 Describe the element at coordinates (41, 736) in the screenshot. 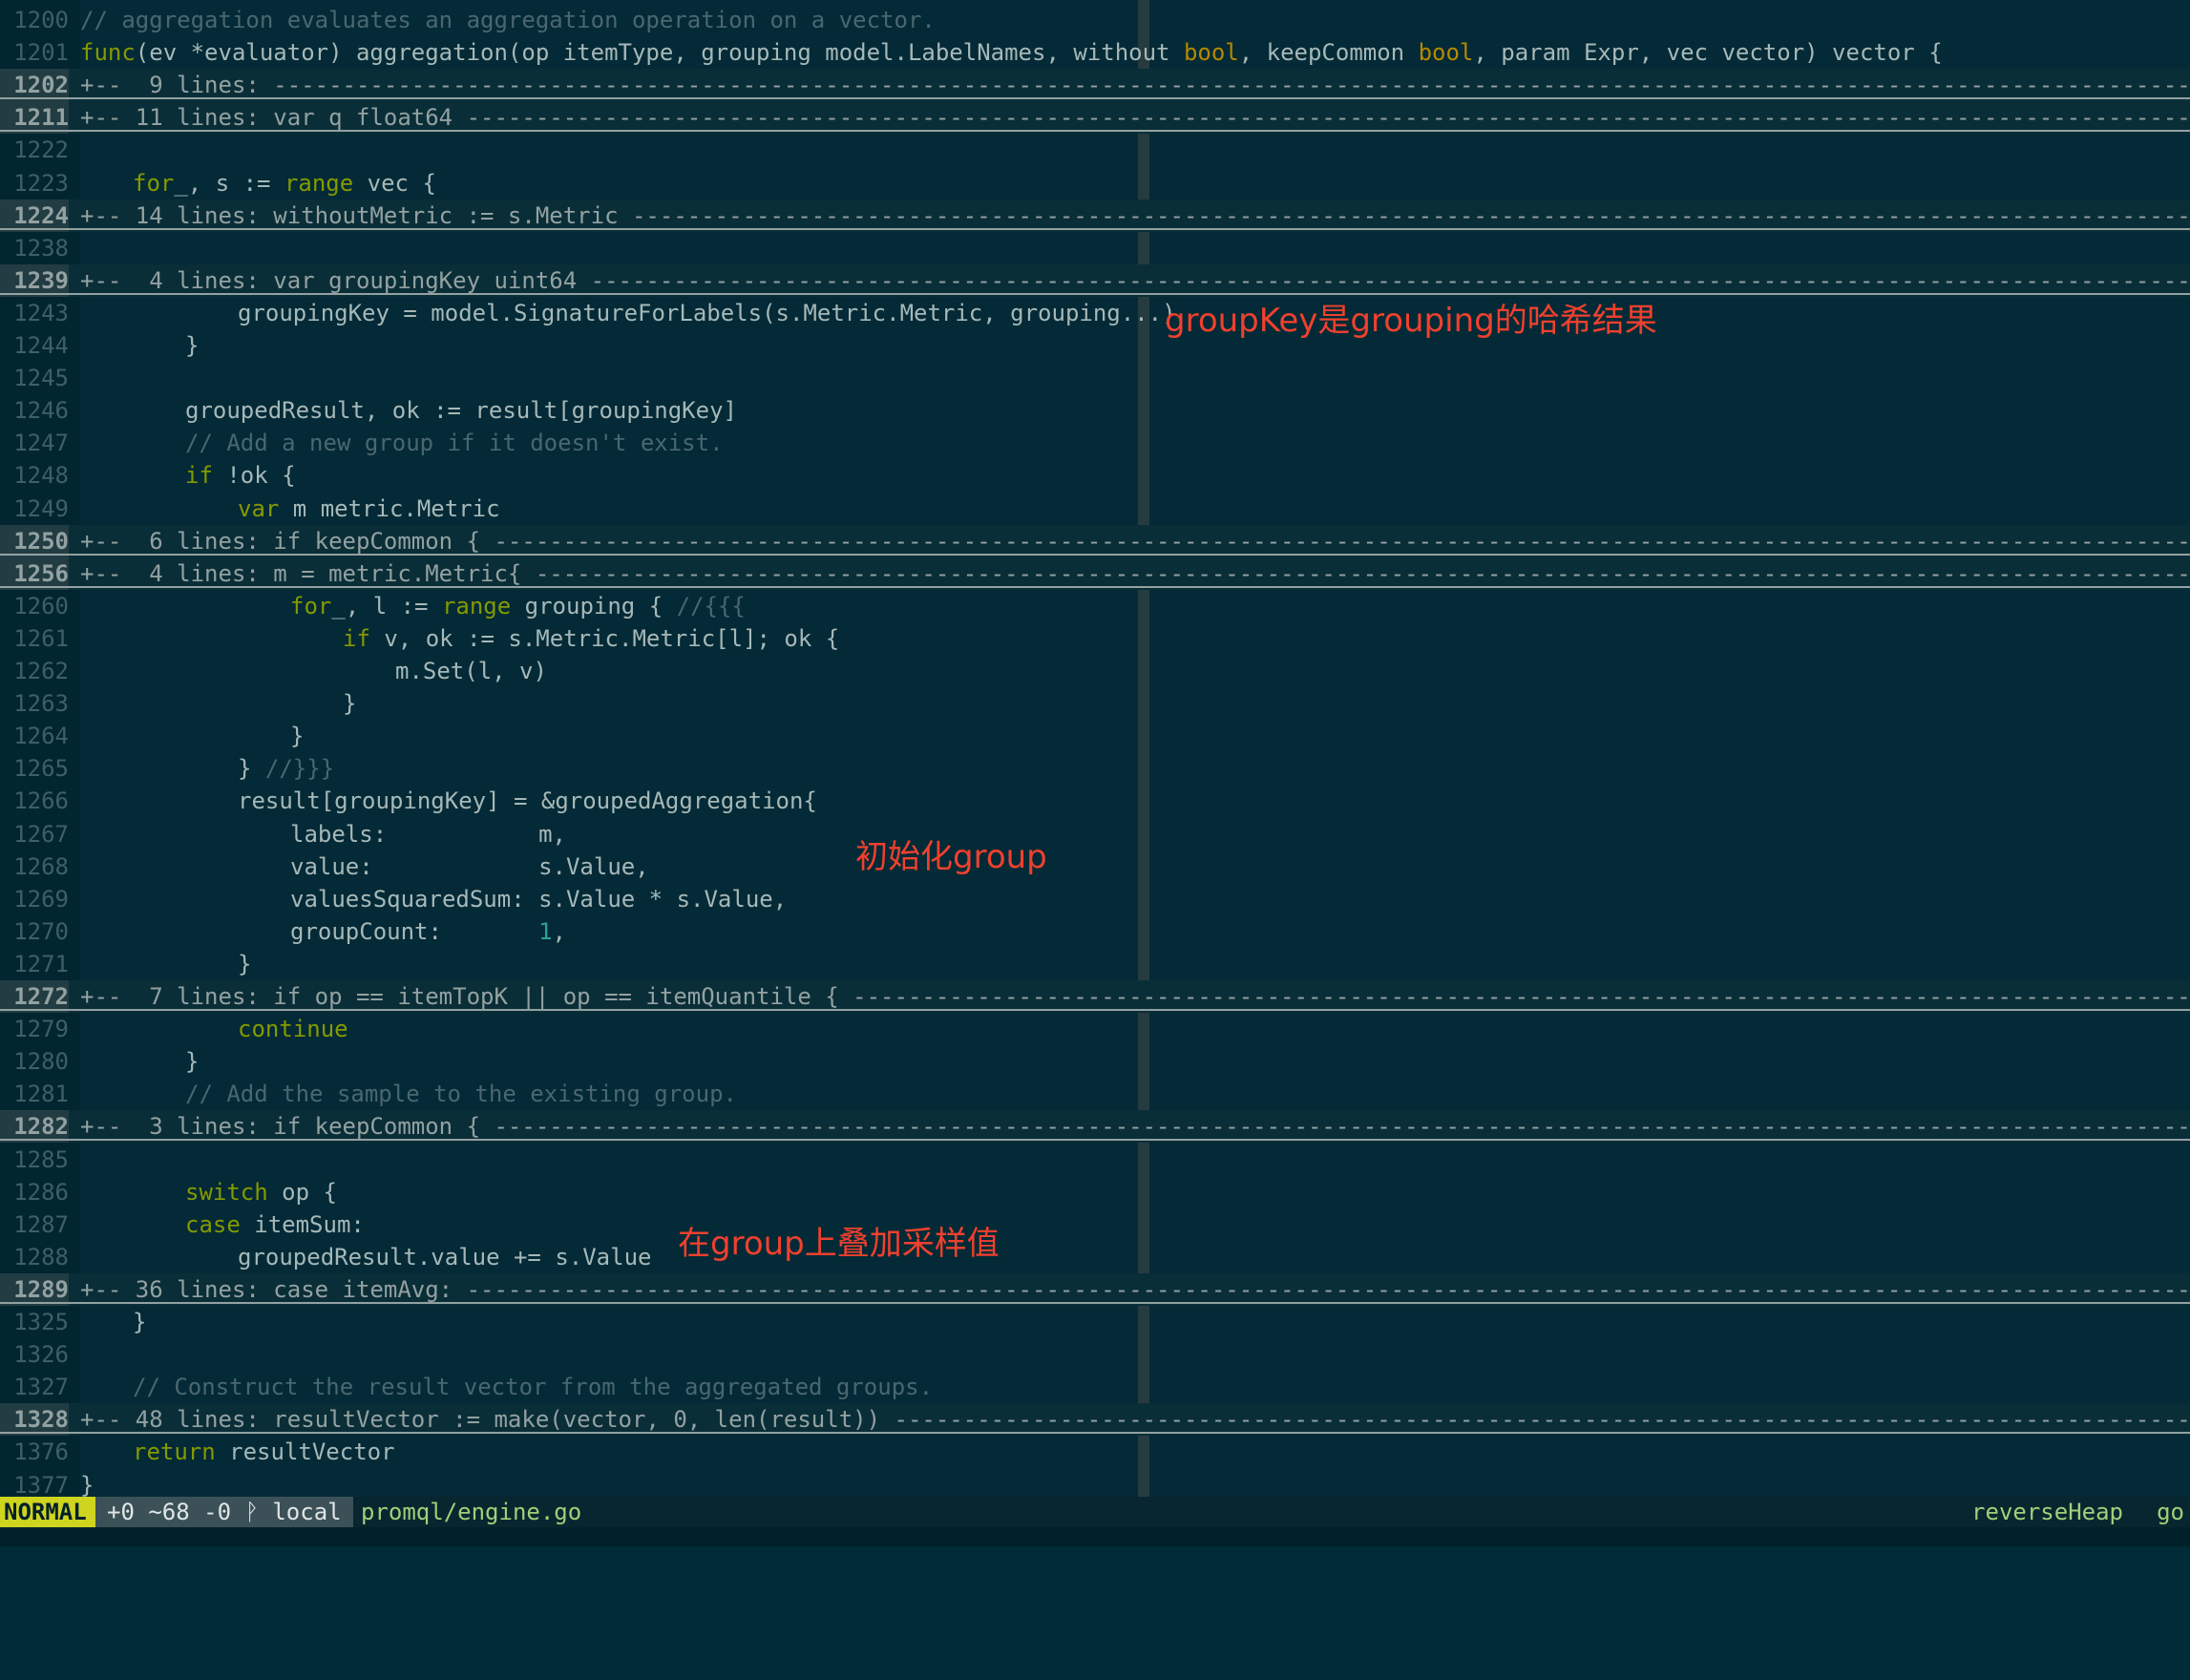

I see `line-number: 1264` at that location.